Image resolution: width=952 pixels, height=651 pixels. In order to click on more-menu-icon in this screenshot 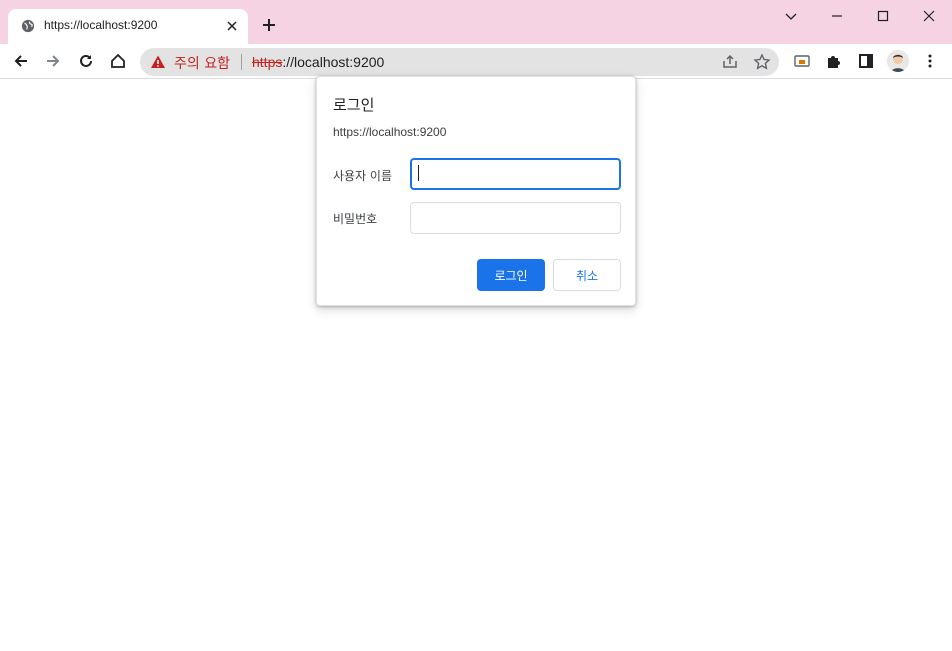, I will do `click(930, 61)`.